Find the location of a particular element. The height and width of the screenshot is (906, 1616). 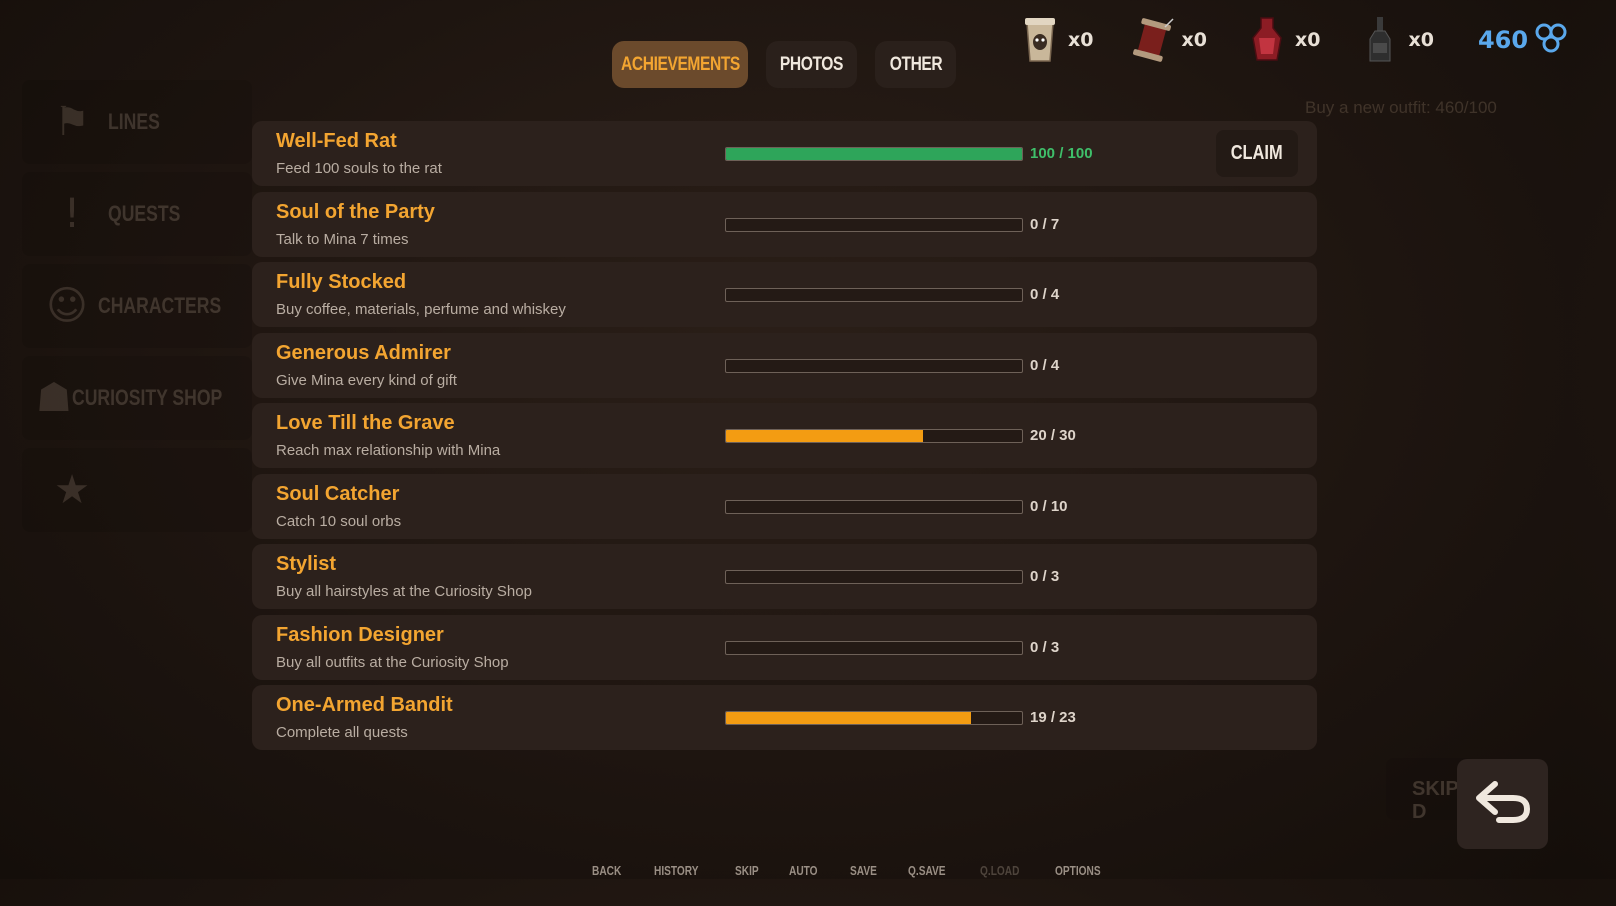

quick-menu-history: HISTORY is located at coordinates (676, 871).